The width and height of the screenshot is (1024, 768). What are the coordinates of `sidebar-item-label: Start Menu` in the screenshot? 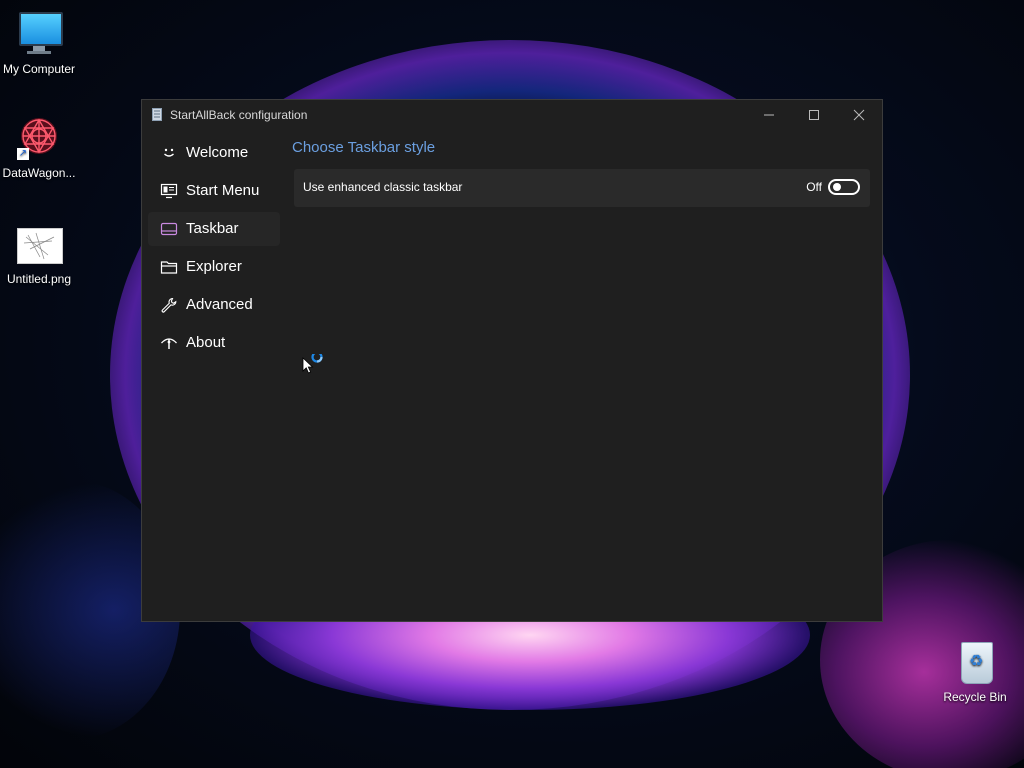 It's located at (223, 190).